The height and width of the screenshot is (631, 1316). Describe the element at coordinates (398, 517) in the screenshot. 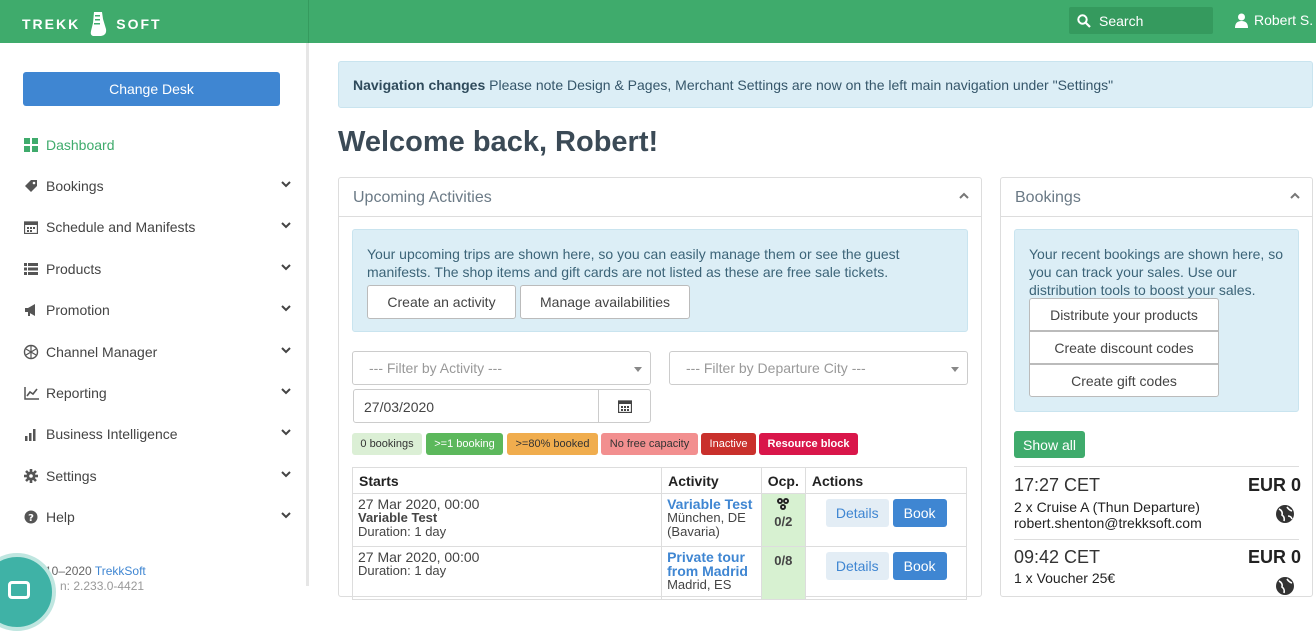

I see `activity-title: Variable Test` at that location.